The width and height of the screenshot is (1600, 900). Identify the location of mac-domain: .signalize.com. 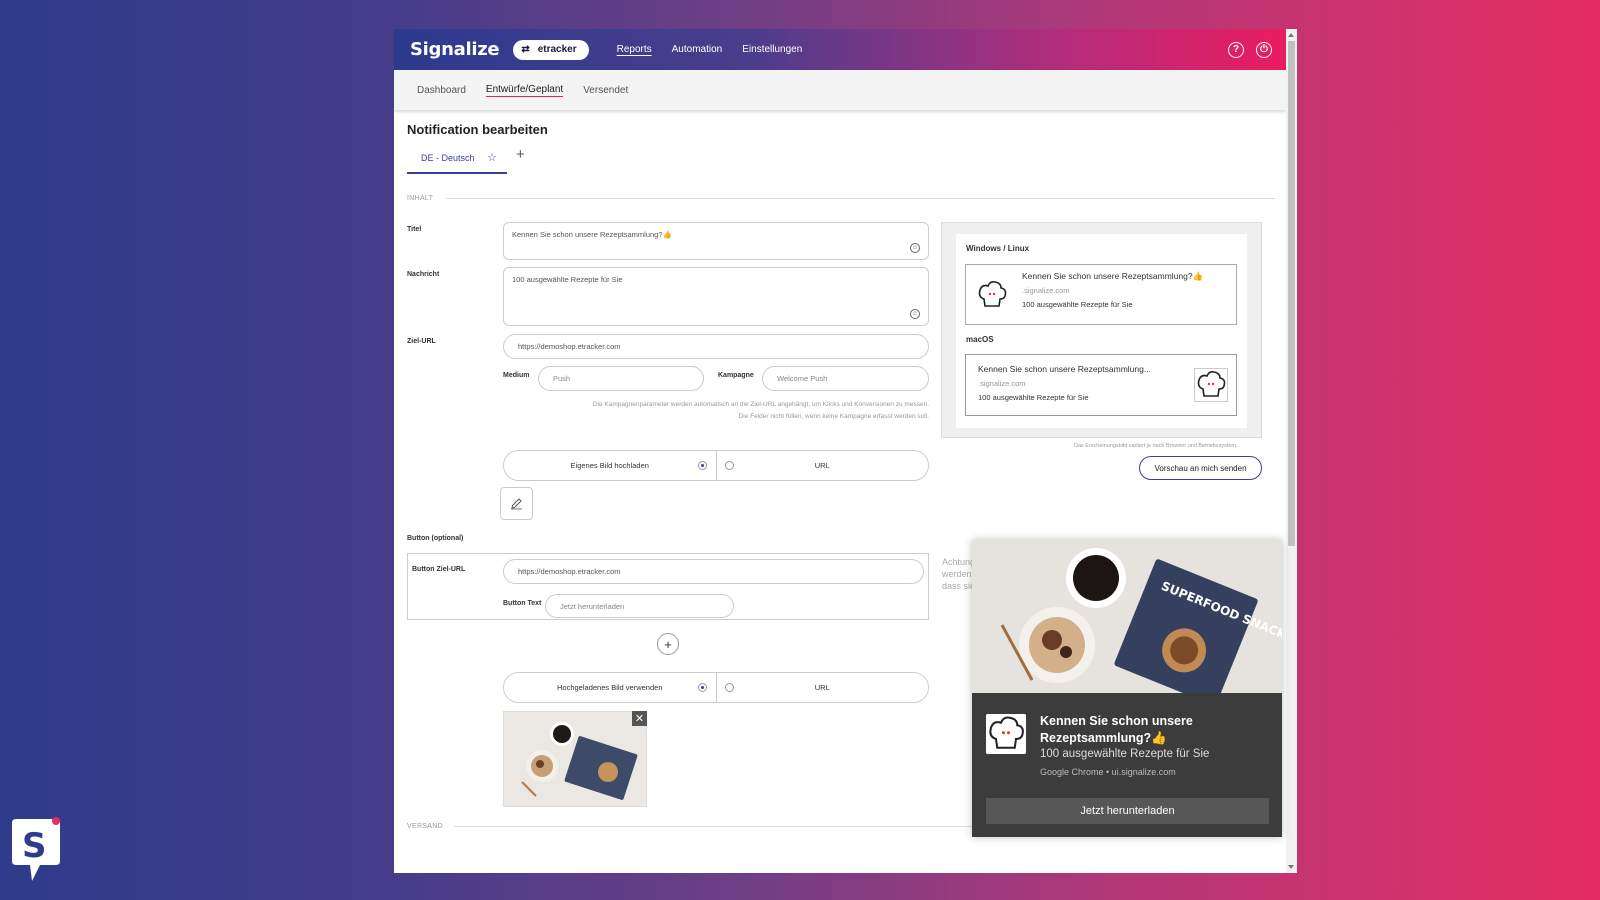
(1002, 383).